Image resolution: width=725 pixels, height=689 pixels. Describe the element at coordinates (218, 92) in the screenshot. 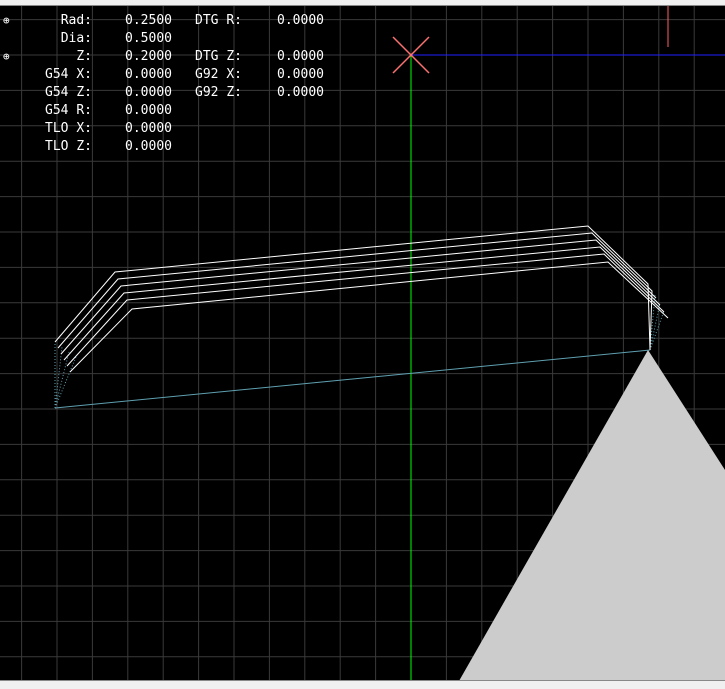

I see `dro-label: G92 Z:` at that location.